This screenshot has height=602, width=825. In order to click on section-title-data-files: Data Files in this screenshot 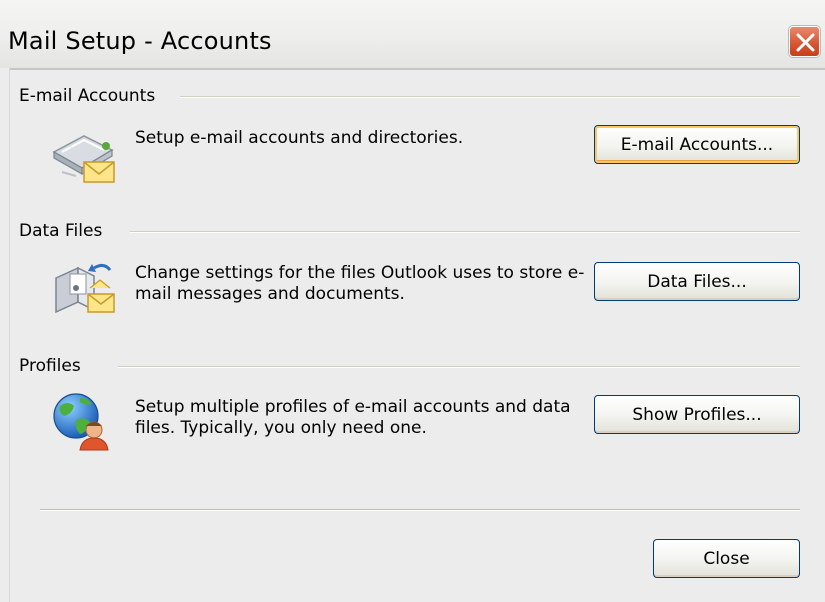, I will do `click(65, 231)`.